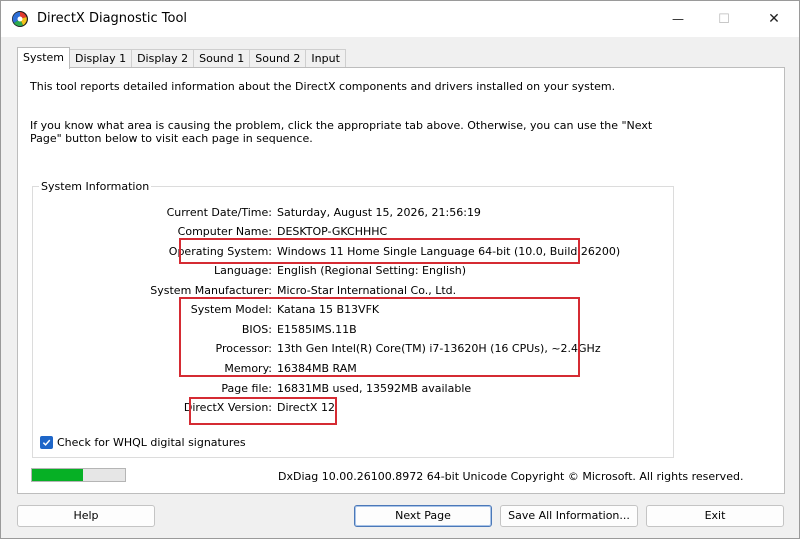 The height and width of the screenshot is (539, 800). Describe the element at coordinates (379, 251) in the screenshot. I see `highlight-box-operating-system` at that location.